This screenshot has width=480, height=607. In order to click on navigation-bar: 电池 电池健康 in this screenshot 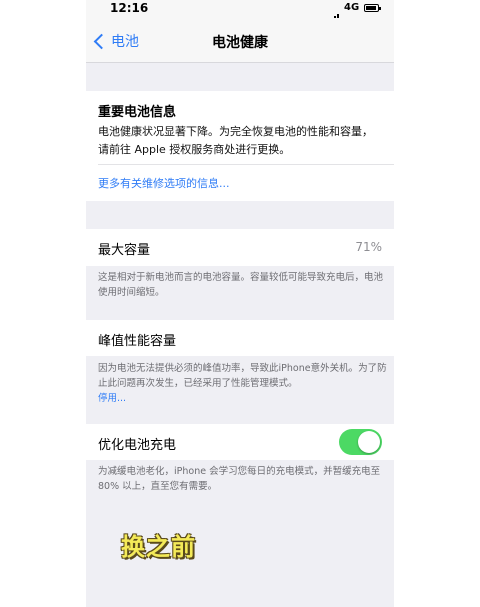, I will do `click(240, 40)`.